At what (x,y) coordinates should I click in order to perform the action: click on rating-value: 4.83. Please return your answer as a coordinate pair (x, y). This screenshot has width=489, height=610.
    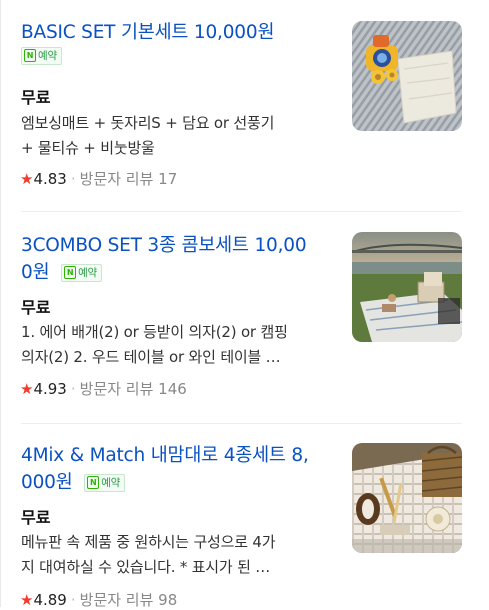
    Looking at the image, I should click on (50, 179).